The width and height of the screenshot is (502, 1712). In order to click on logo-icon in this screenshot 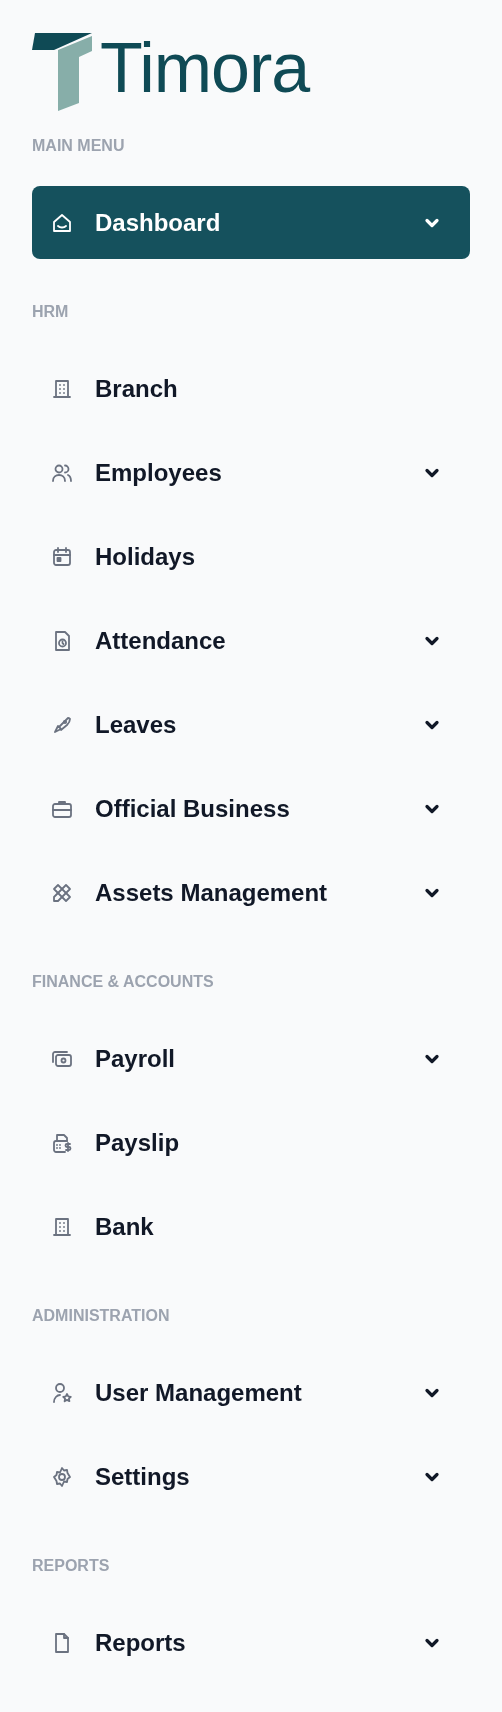, I will do `click(63, 72)`.